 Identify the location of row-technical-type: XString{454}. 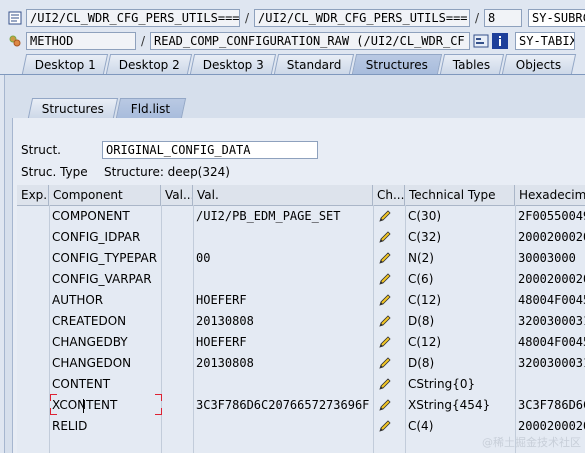
(461, 405).